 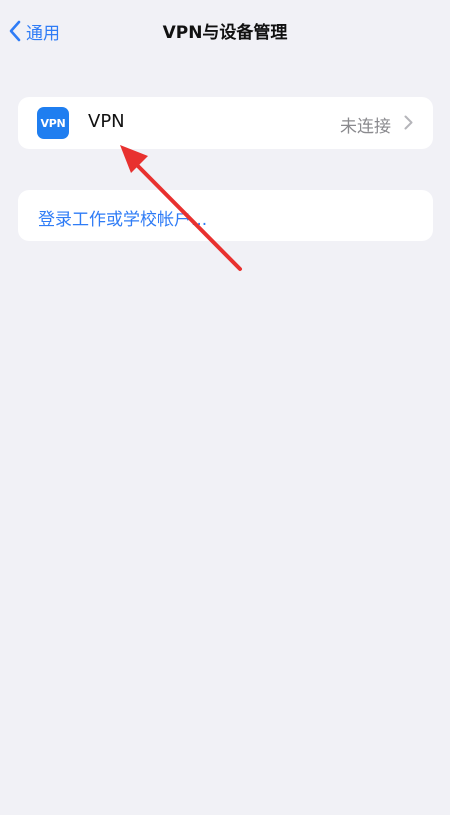 I want to click on chevron-right-icon, so click(x=408, y=122).